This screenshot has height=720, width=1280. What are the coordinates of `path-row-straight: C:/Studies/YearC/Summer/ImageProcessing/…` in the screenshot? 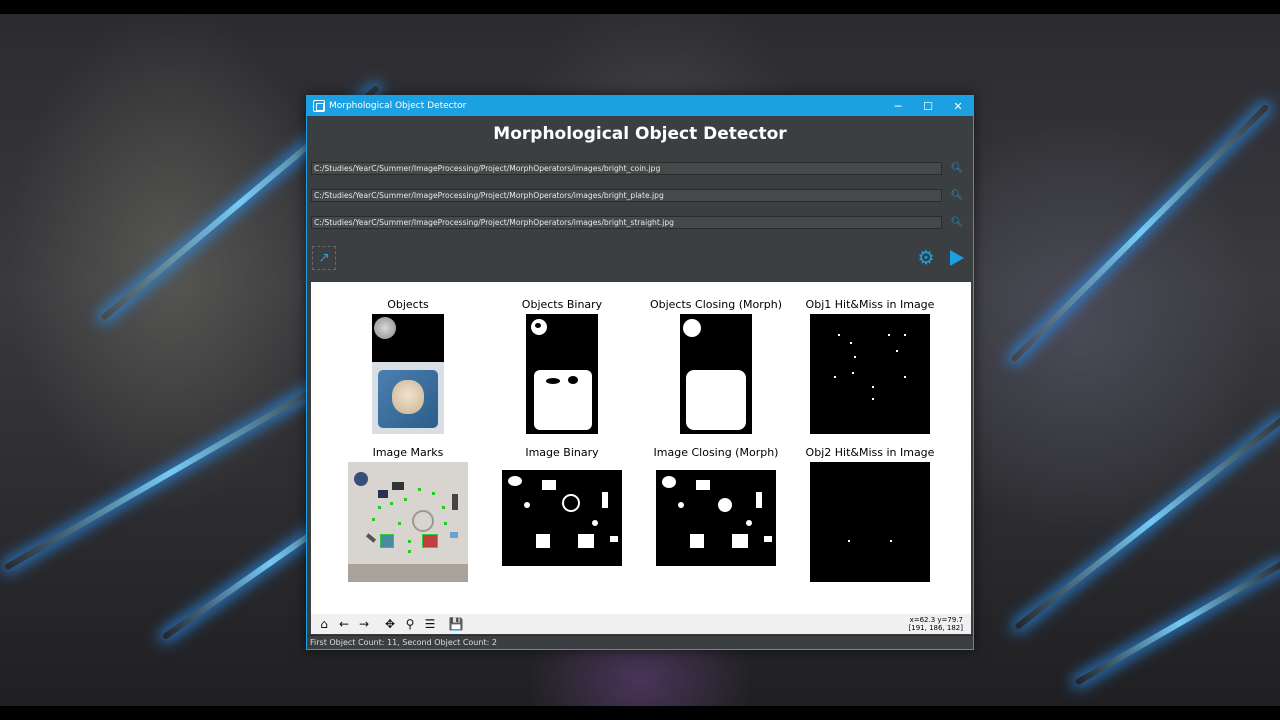 It's located at (640, 222).